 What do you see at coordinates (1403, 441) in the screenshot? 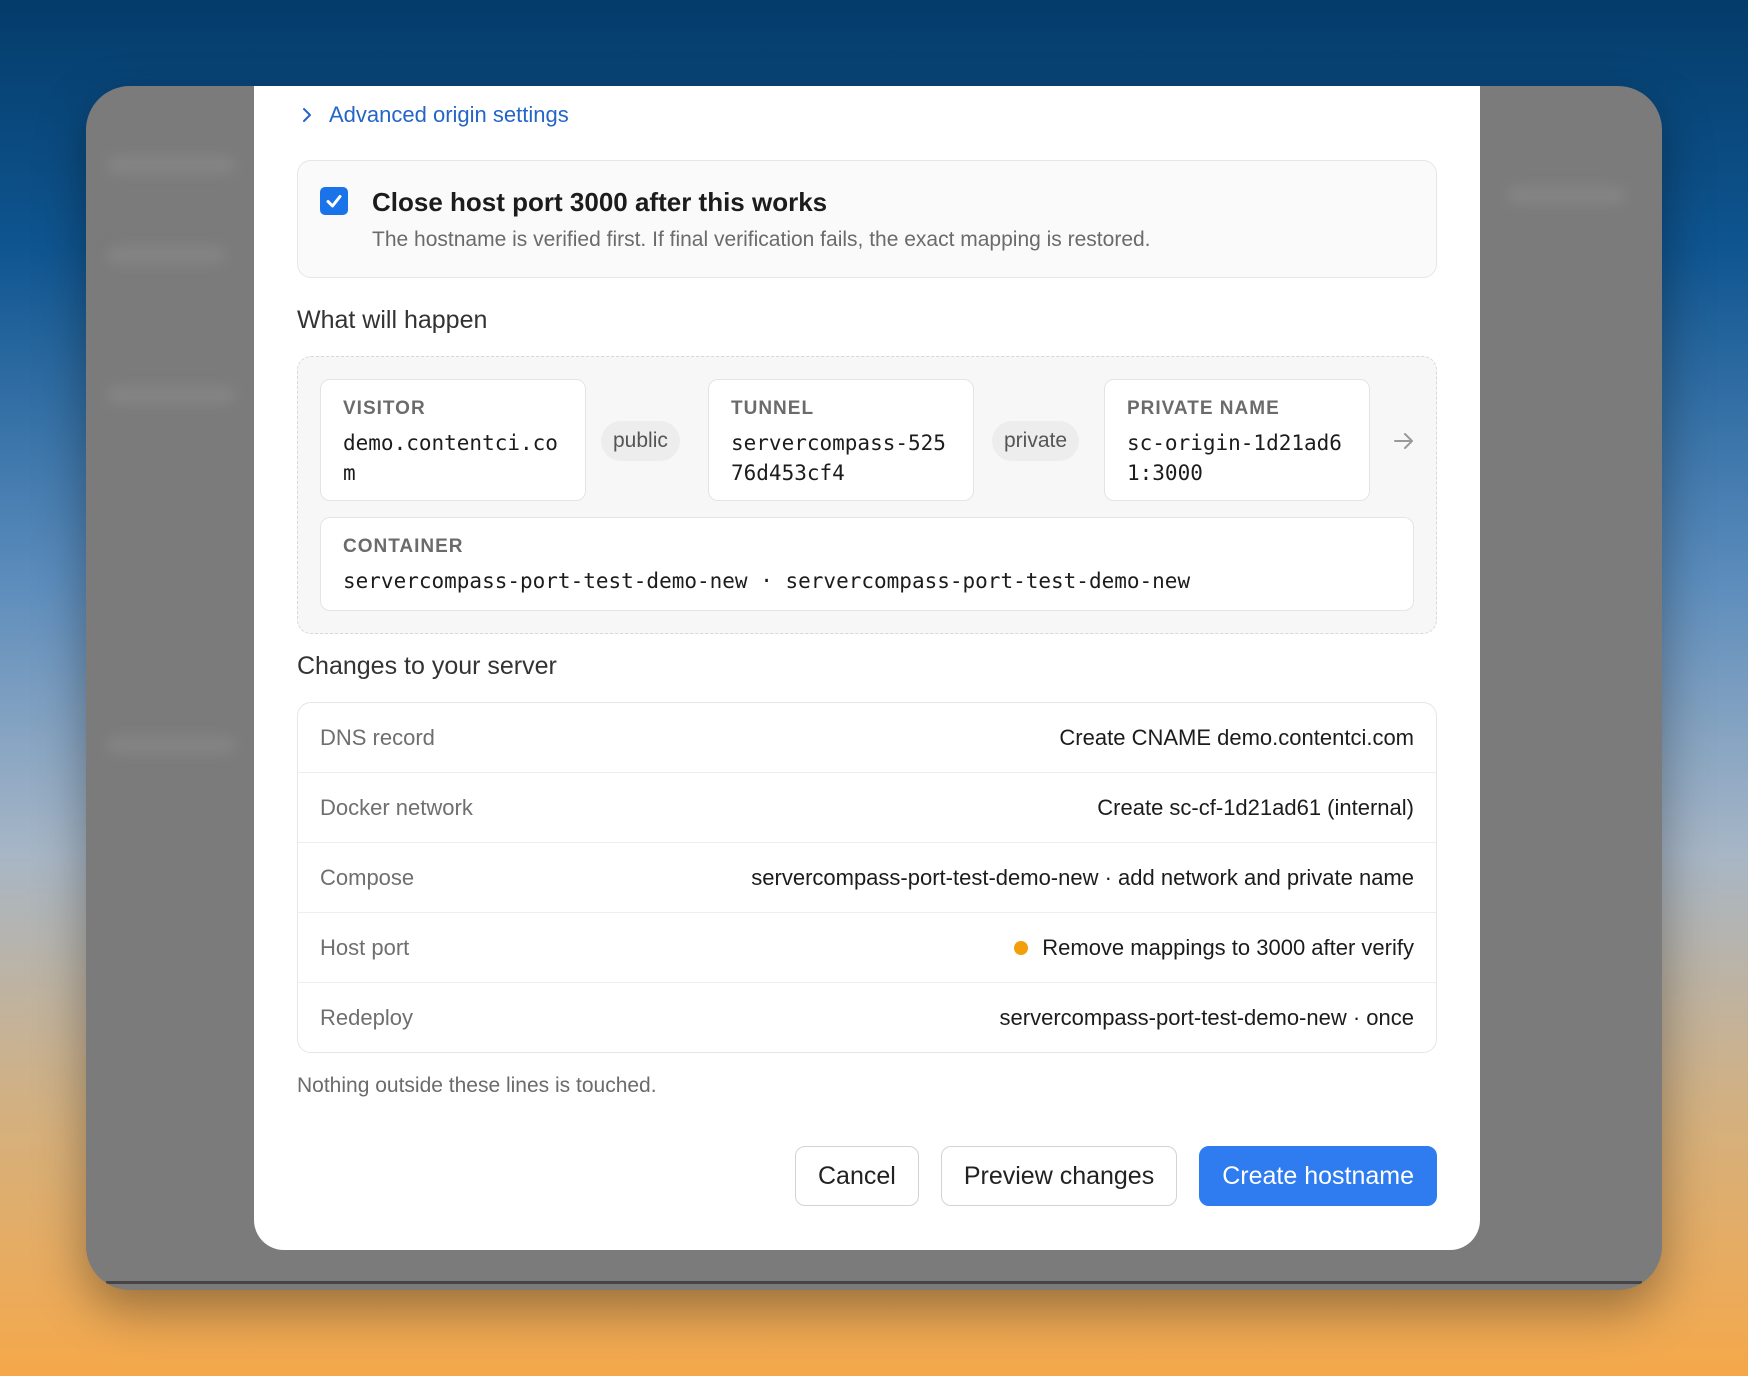
I see `arrow-right-icon` at bounding box center [1403, 441].